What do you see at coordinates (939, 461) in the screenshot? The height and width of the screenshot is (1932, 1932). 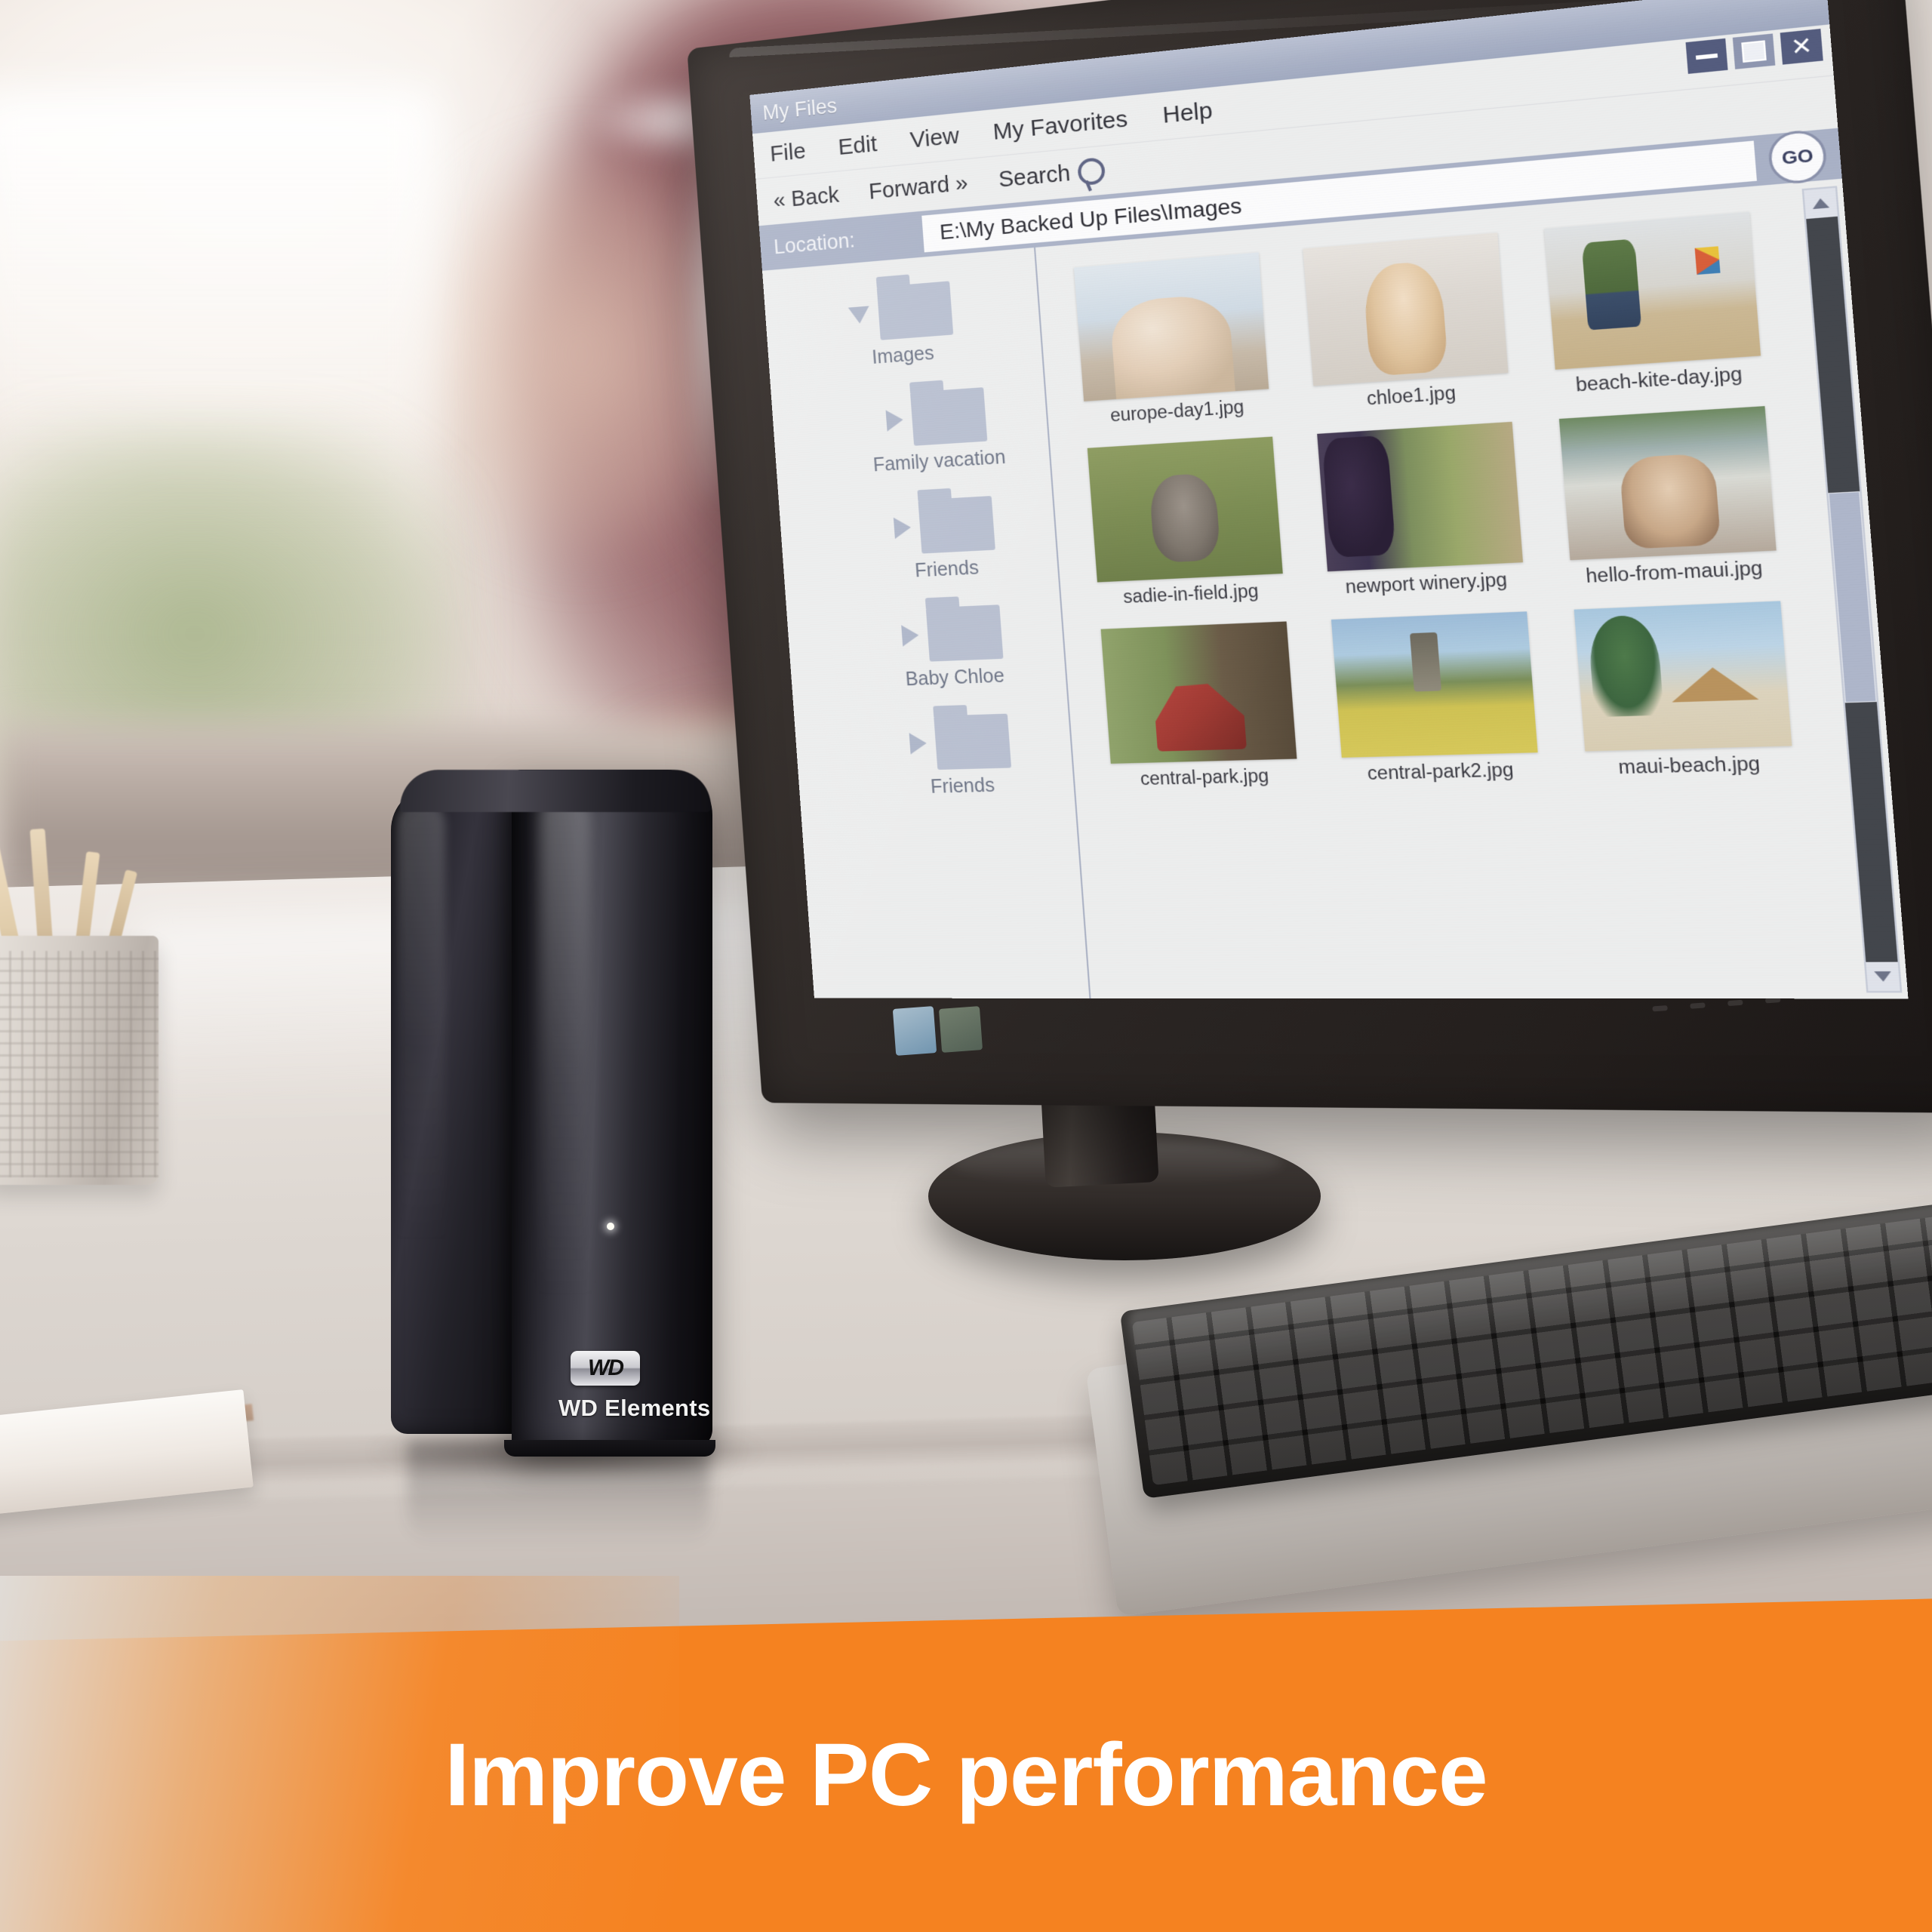 I see `tree-item-label: Family vacation` at bounding box center [939, 461].